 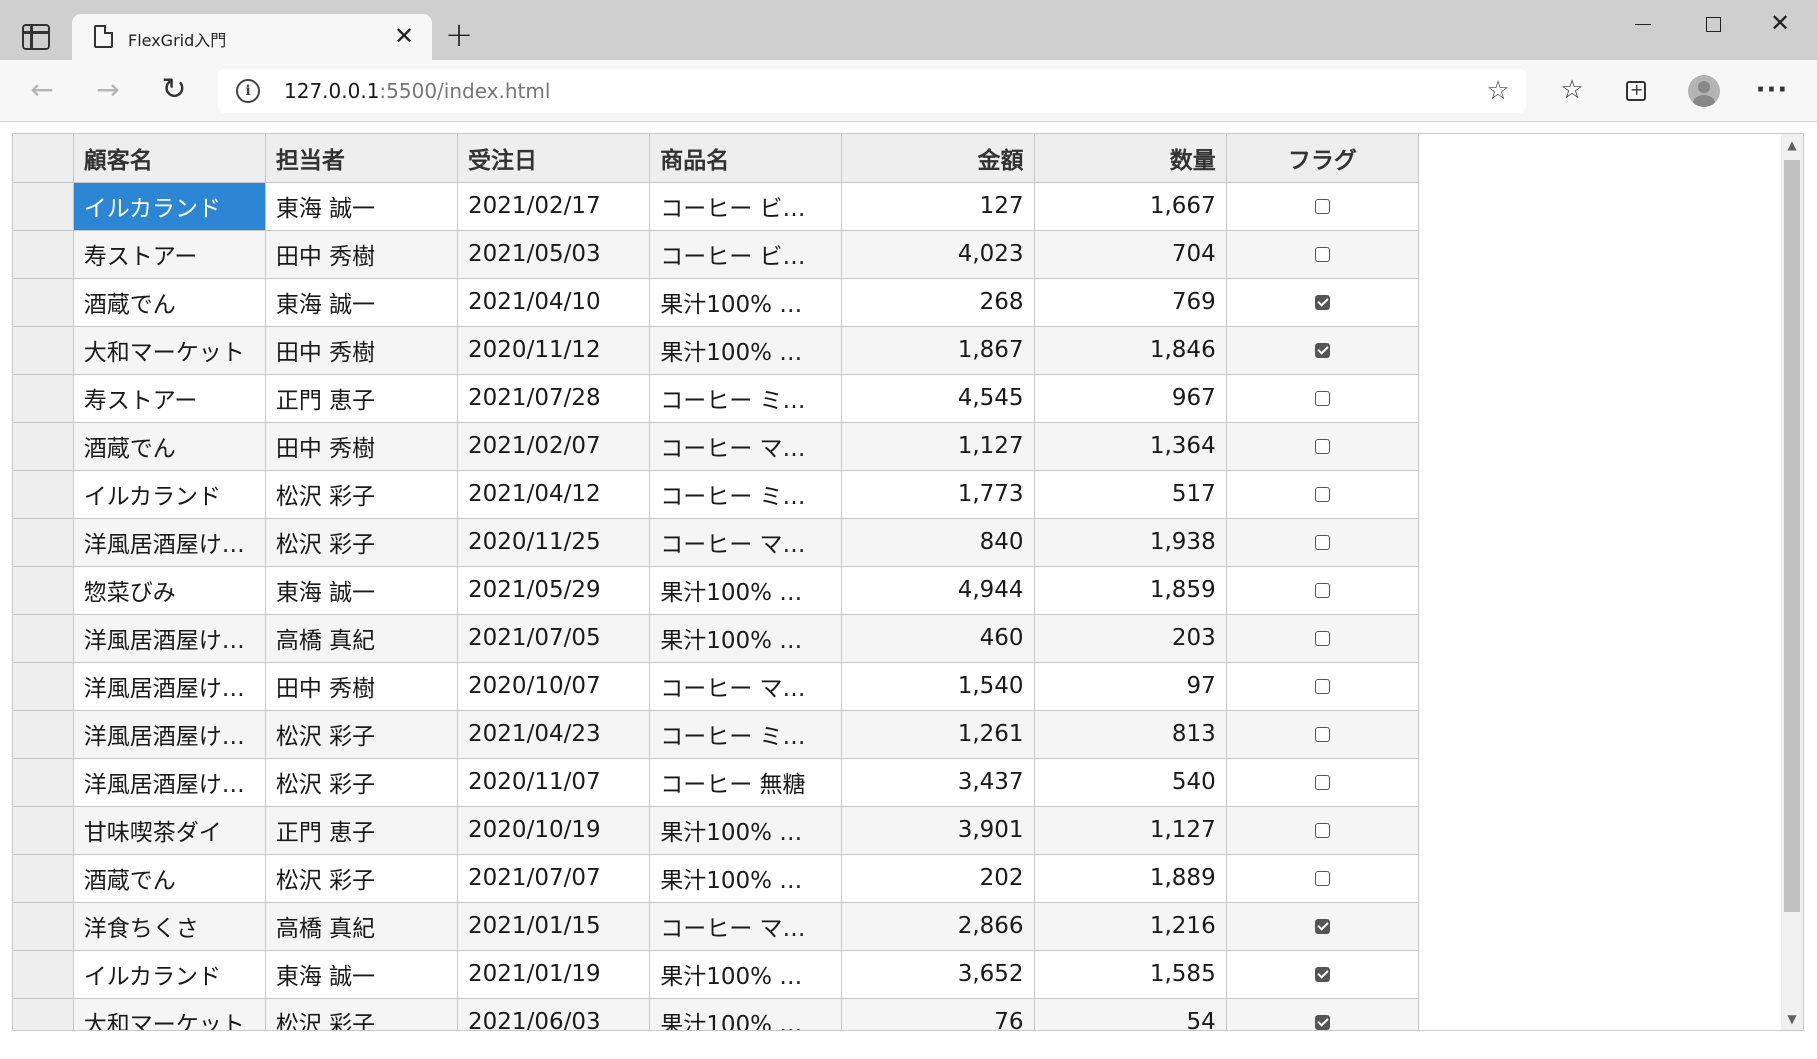 I want to click on grid-cell-amount: 4,545, so click(x=938, y=398).